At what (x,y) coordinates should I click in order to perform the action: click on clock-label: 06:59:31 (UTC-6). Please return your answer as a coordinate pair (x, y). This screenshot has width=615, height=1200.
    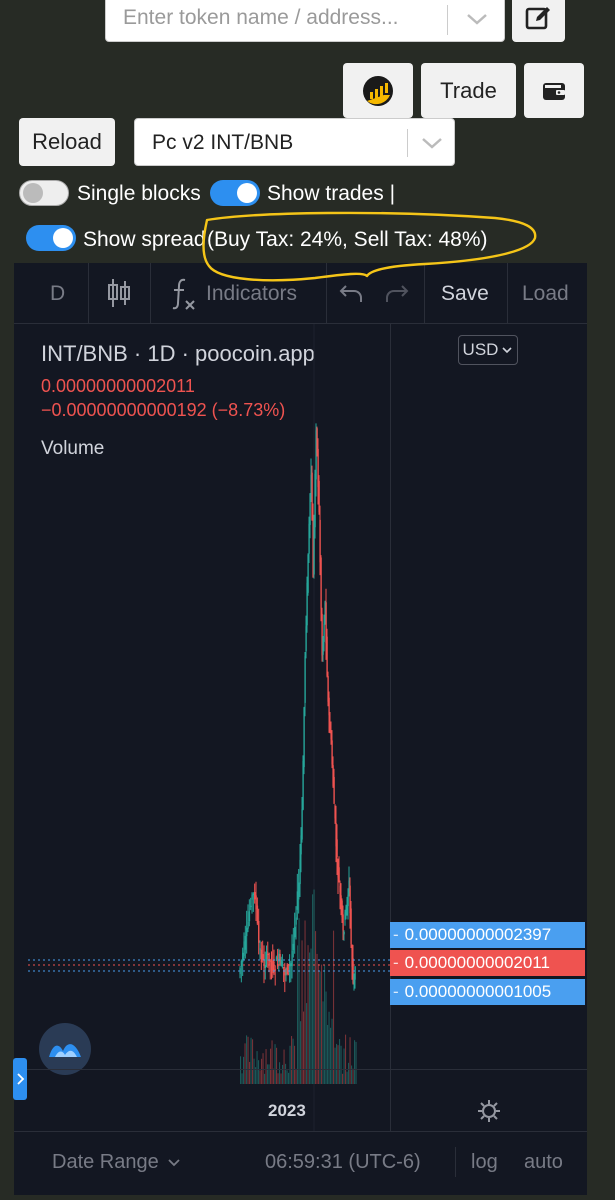
    Looking at the image, I should click on (343, 1162).